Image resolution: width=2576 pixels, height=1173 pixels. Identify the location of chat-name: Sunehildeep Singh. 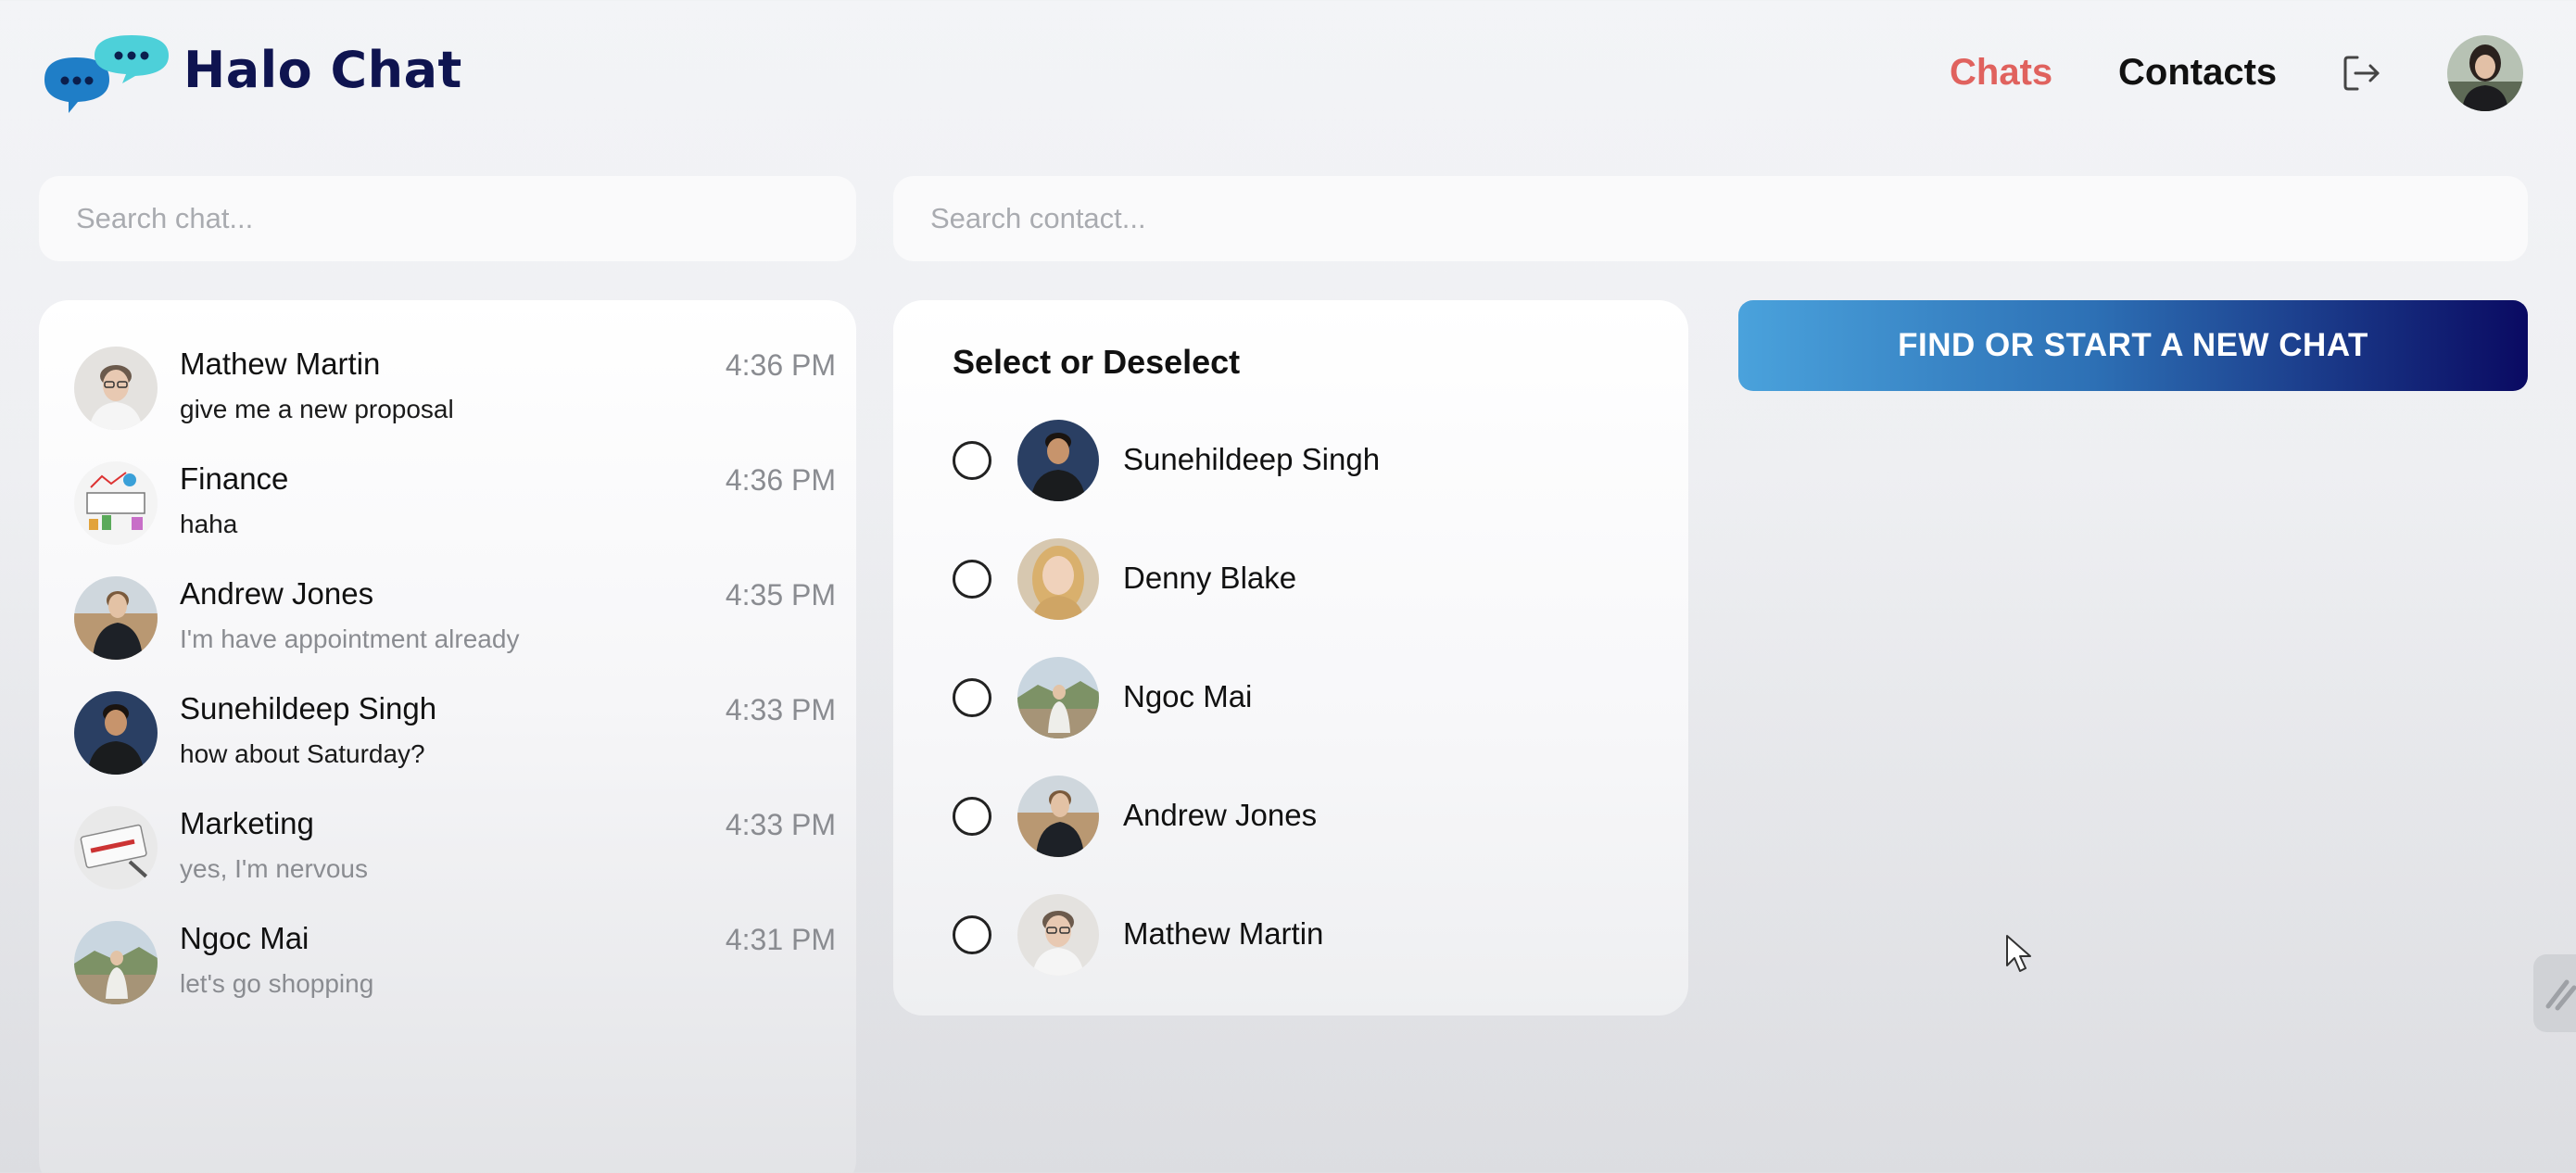
(308, 708).